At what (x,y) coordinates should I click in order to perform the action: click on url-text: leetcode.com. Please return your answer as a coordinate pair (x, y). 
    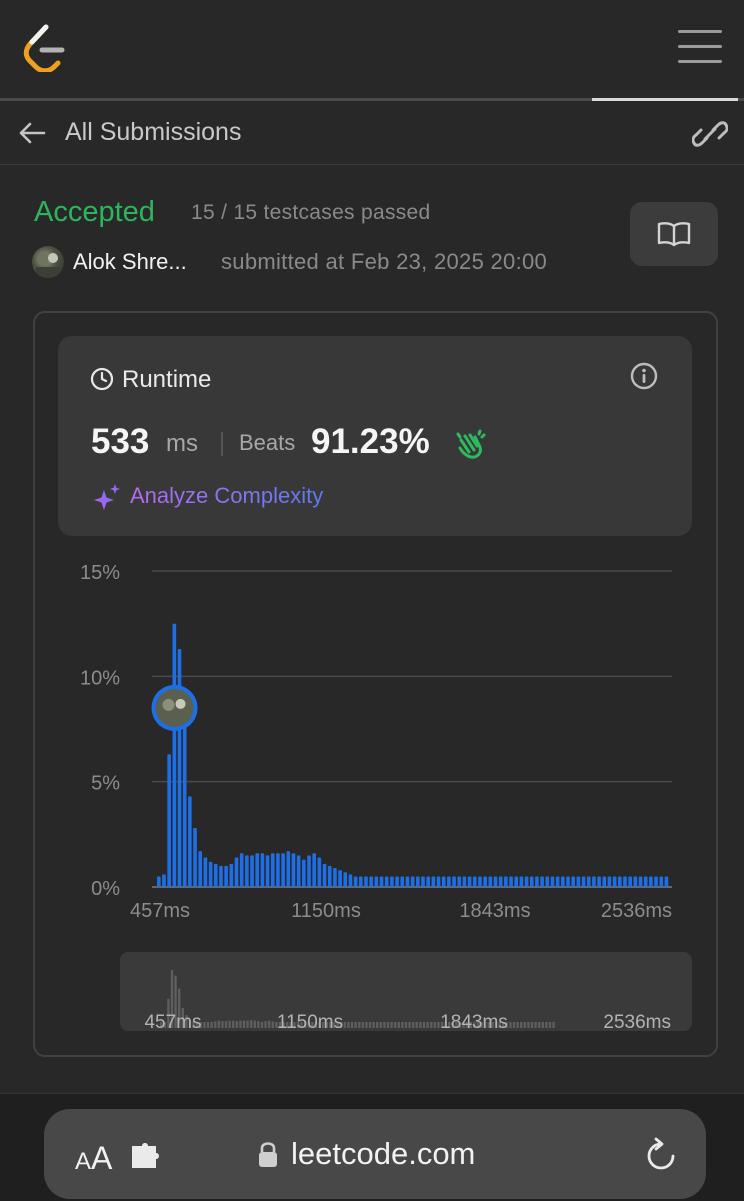
    Looking at the image, I should click on (383, 1154).